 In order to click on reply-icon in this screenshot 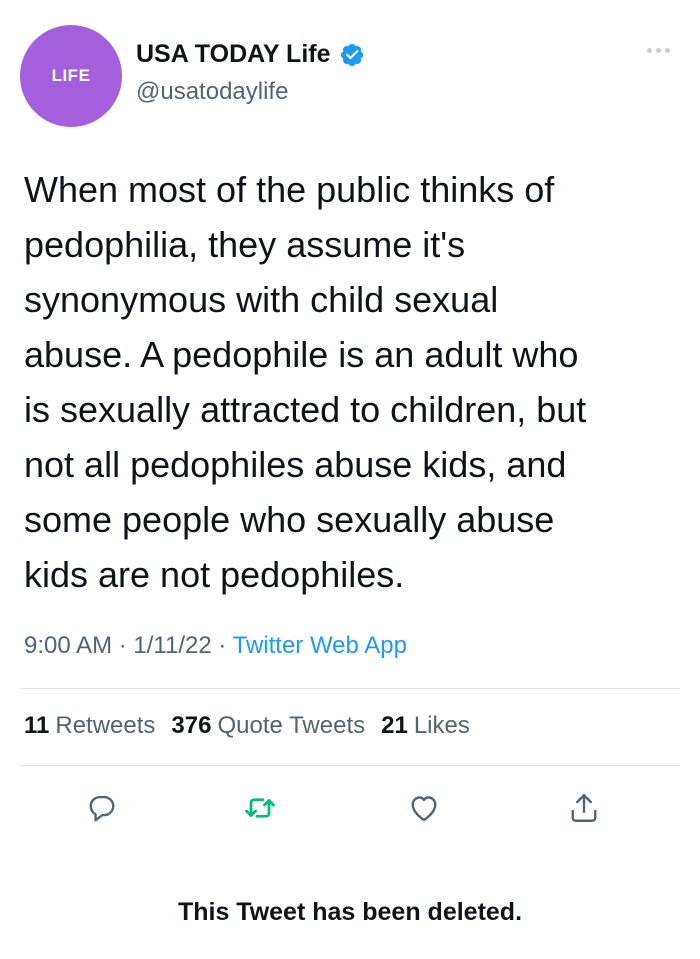, I will do `click(102, 808)`.